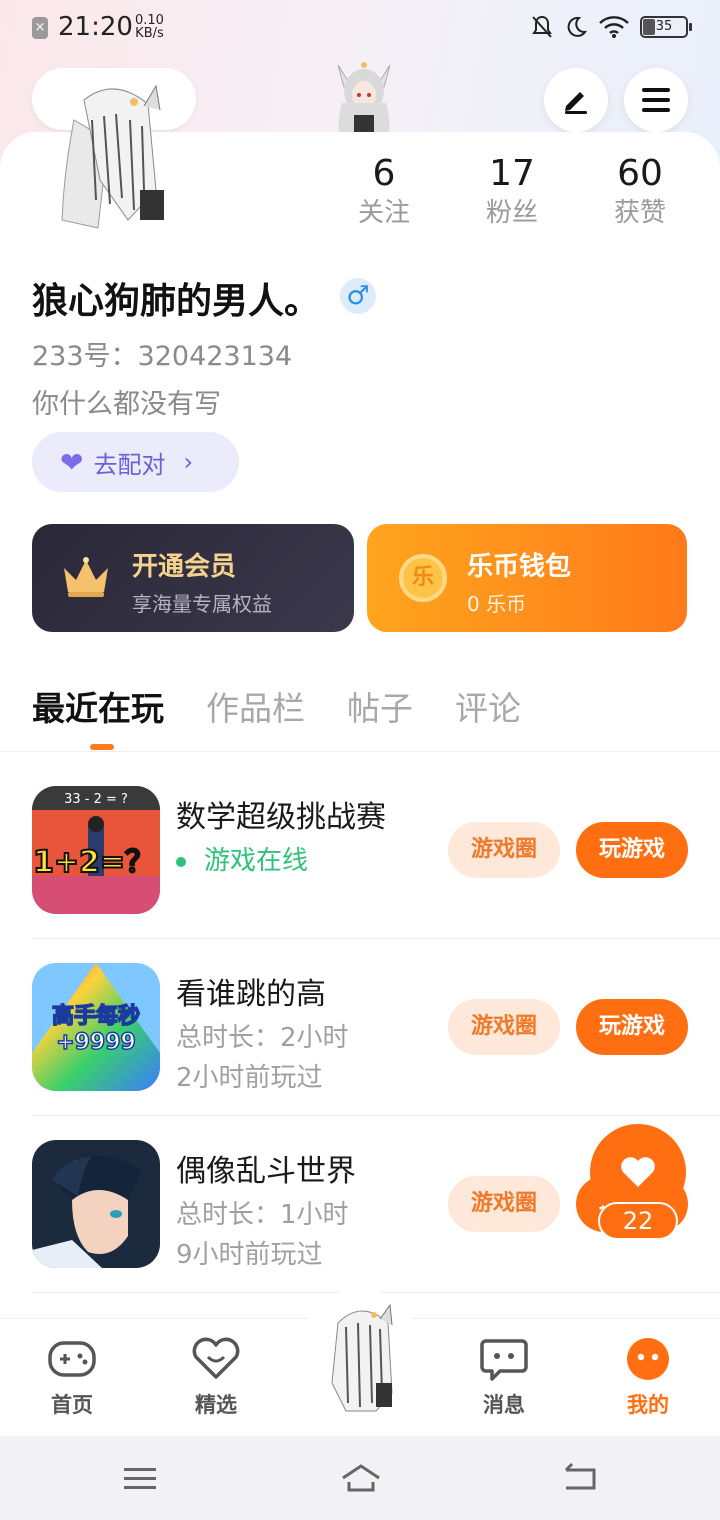 The image size is (720, 1520). I want to click on match-button: ❤ 去配对 ›, so click(135, 462).